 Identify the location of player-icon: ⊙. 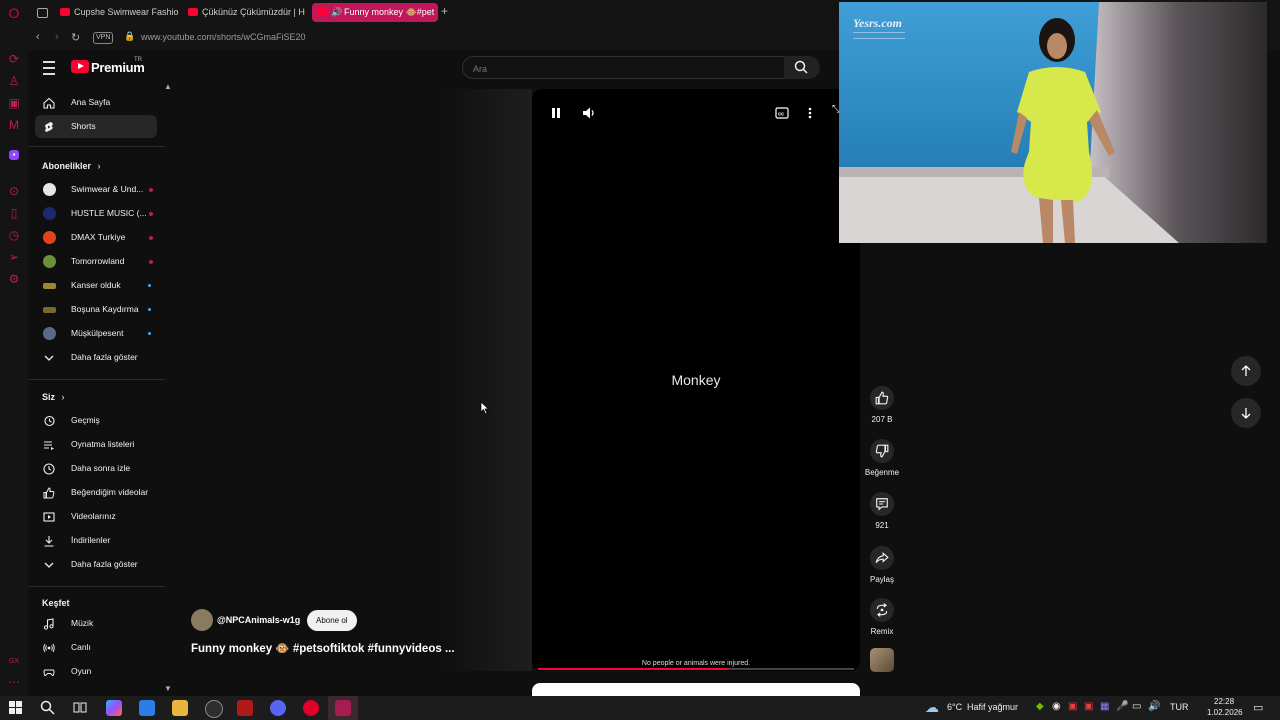
(14, 191).